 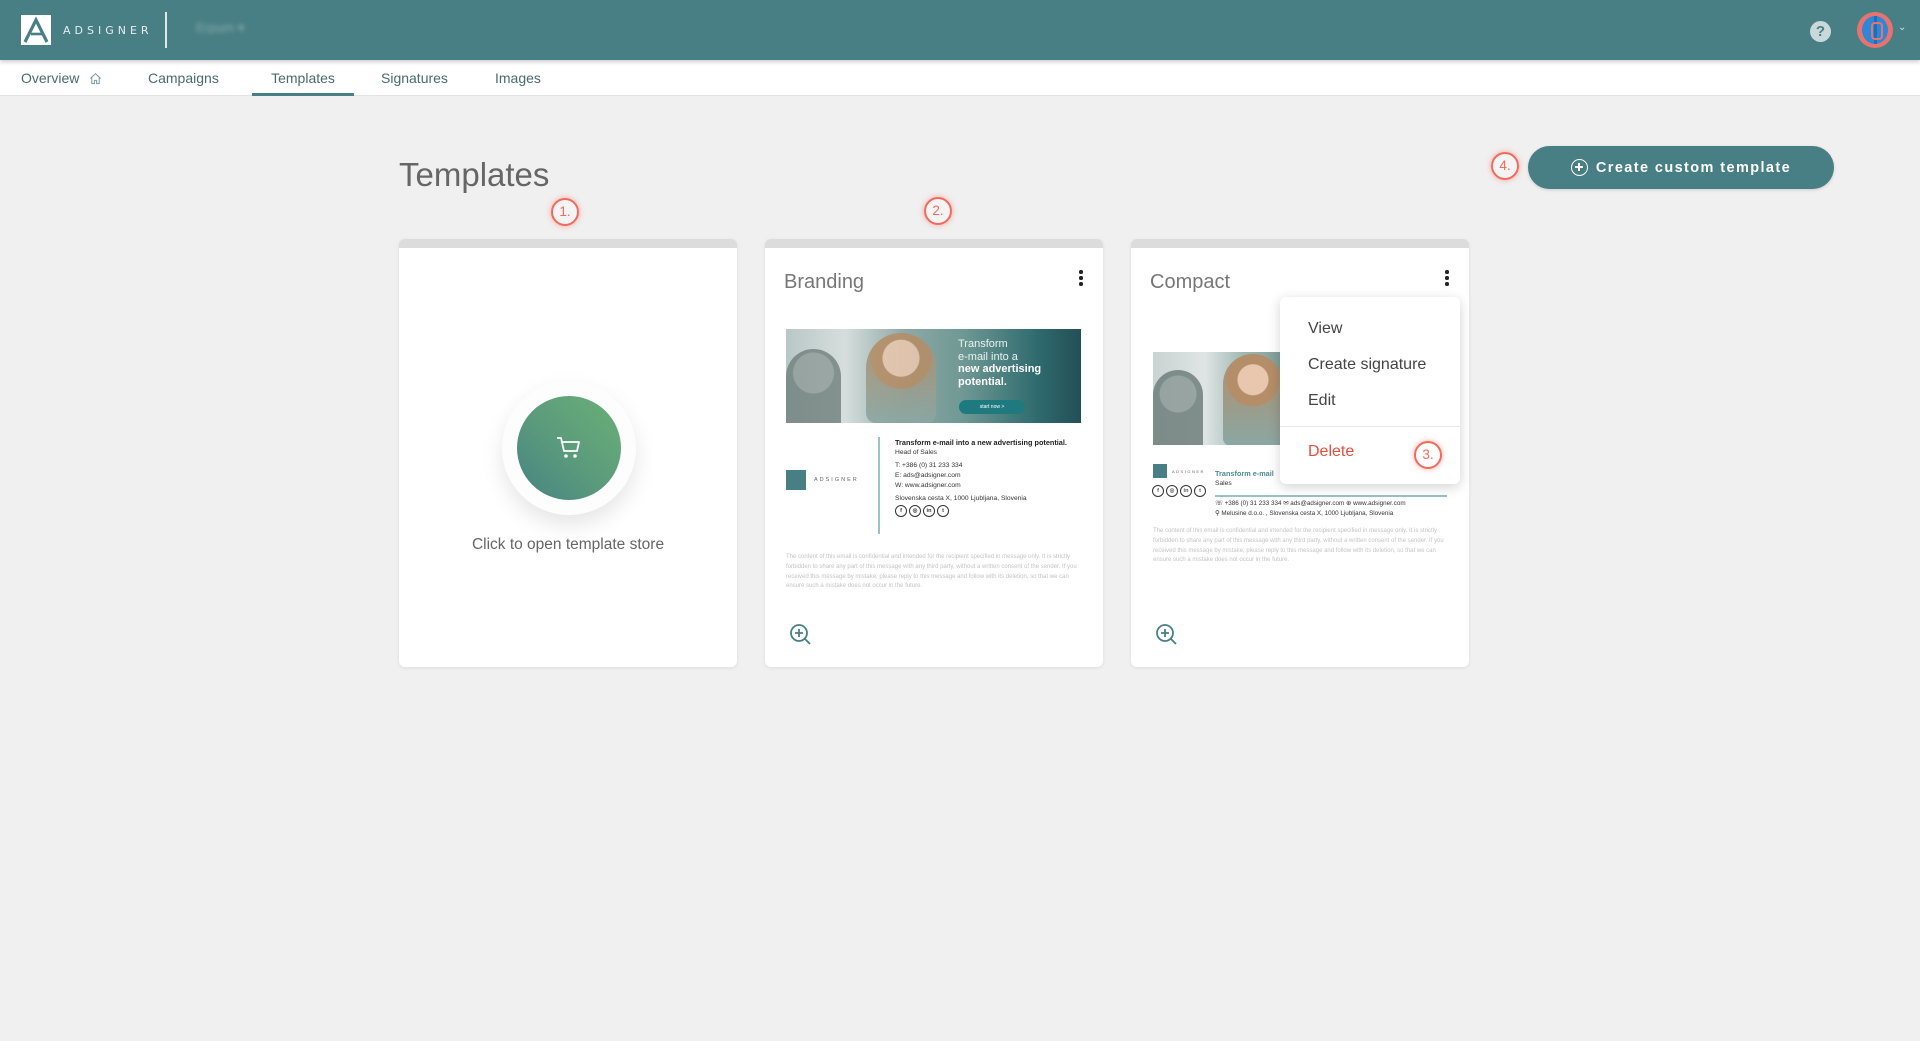 What do you see at coordinates (1000, 369) in the screenshot?
I see `banner-line-bold: new advertising` at bounding box center [1000, 369].